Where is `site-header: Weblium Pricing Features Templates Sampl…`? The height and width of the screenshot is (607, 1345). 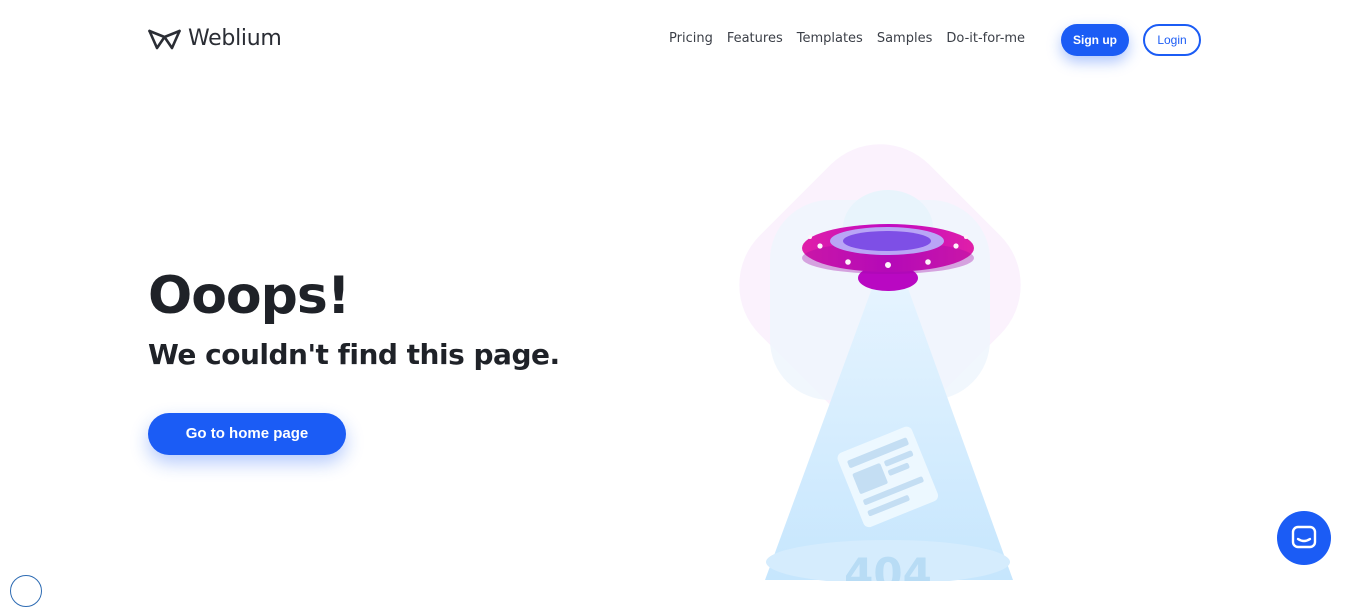
site-header: Weblium Pricing Features Templates Sampl… is located at coordinates (672, 40).